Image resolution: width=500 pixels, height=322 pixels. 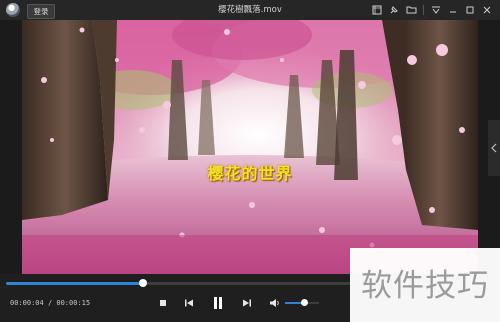 I want to click on volume-slider, so click(x=302, y=302).